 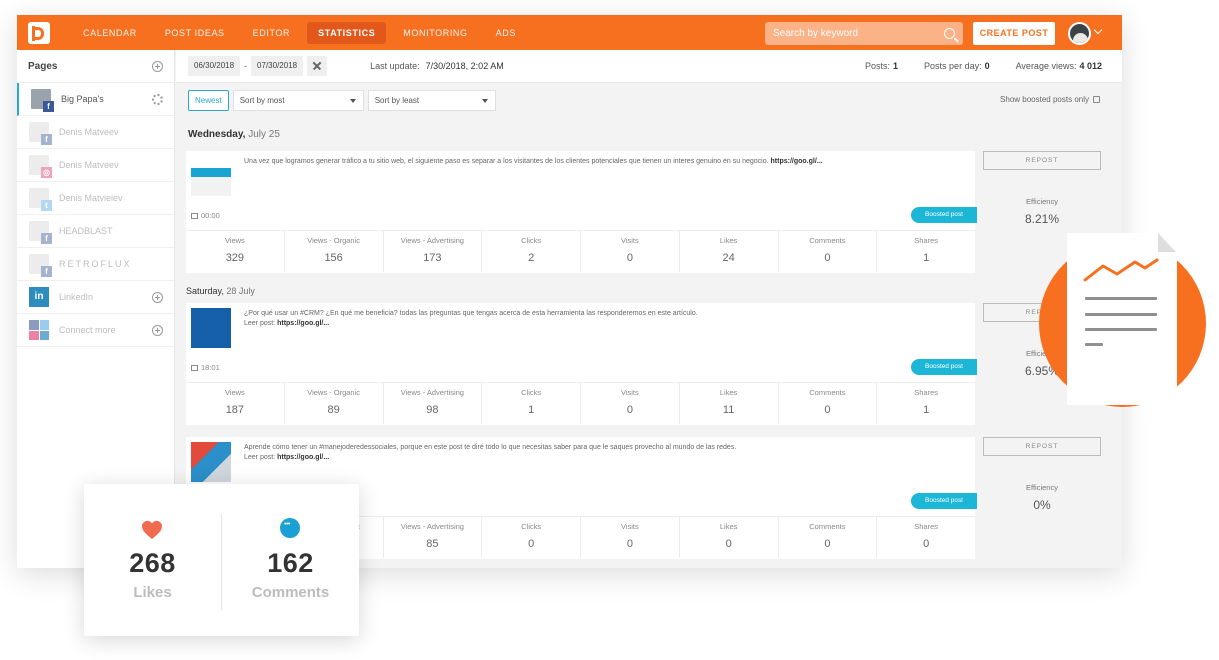 I want to click on add-page-icon, so click(x=157, y=66).